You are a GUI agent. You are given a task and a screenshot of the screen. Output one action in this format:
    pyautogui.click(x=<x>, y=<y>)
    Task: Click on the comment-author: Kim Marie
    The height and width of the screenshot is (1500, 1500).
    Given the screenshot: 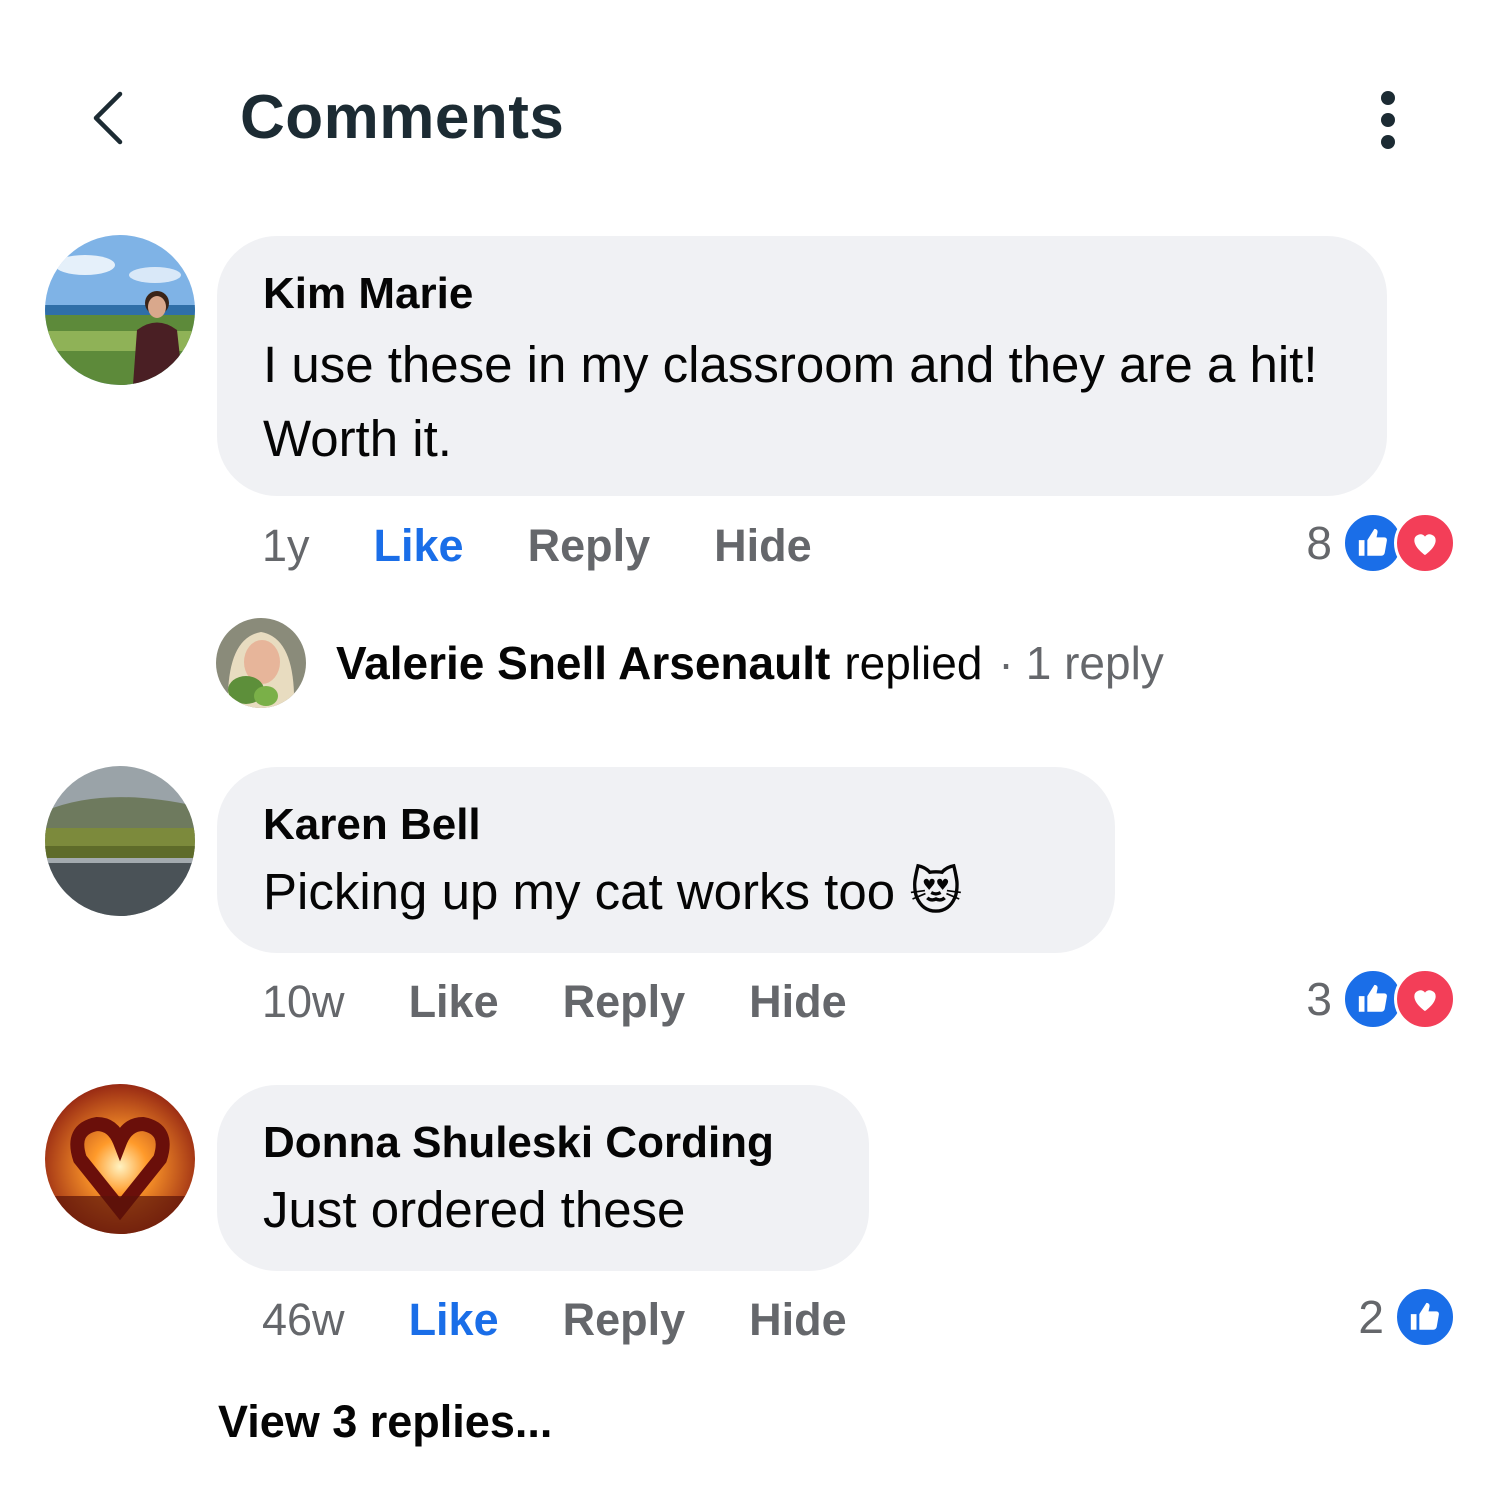 What is the action you would take?
    pyautogui.click(x=802, y=294)
    